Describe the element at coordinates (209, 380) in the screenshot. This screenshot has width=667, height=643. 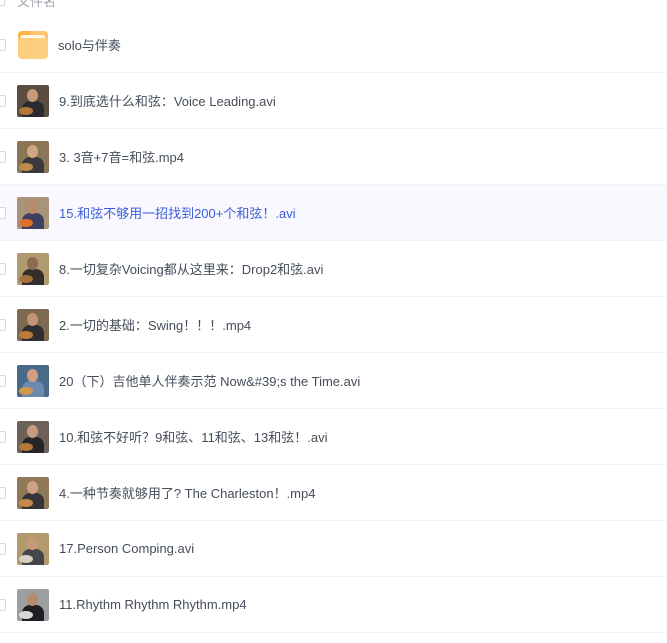
I see `file-name: 20（下）吉他单人伴奏示范 Now&#39;s the Time.avi` at that location.